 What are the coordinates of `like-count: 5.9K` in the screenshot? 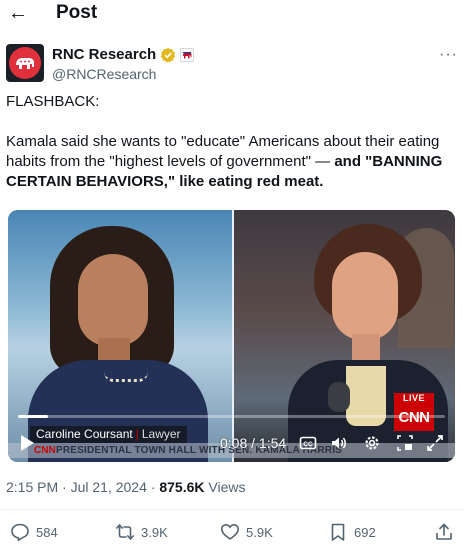 It's located at (259, 532).